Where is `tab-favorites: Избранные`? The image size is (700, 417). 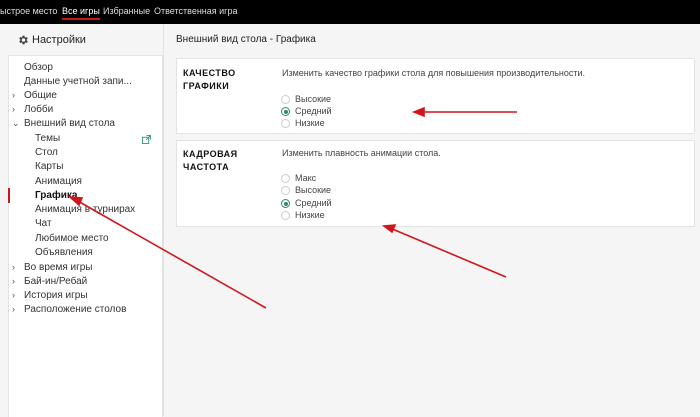
tab-favorites: Избранные is located at coordinates (126, 11).